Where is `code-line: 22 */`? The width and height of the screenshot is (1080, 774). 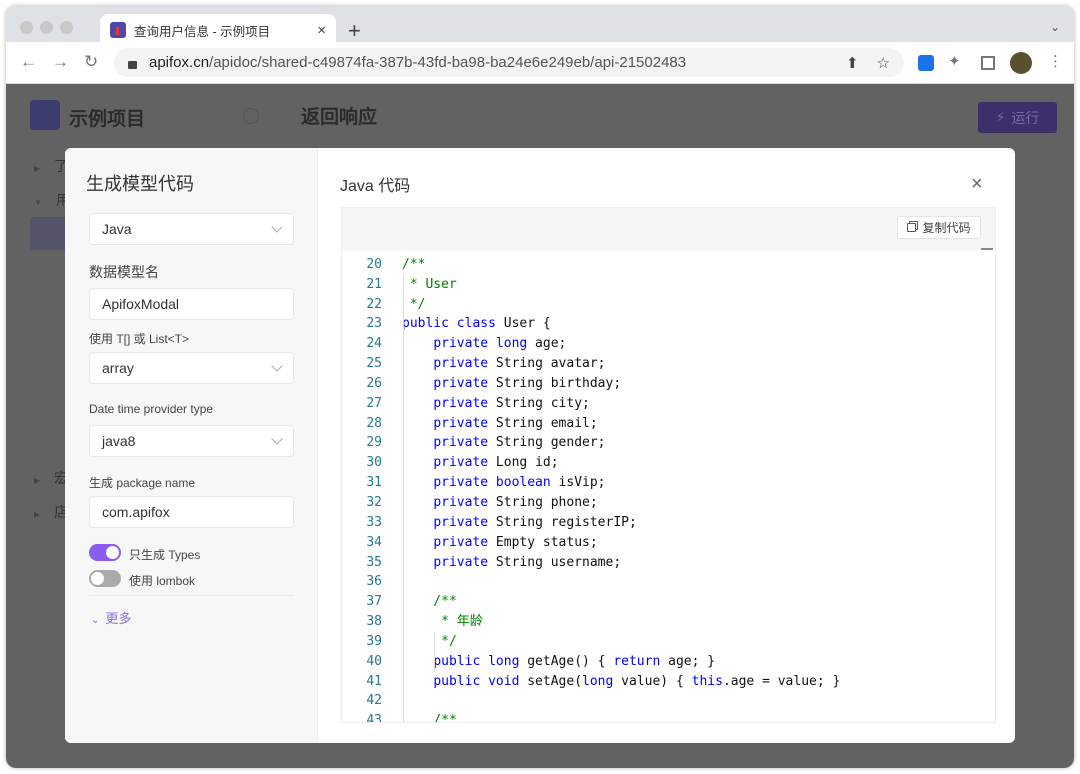 code-line: 22 */ is located at coordinates (668, 305).